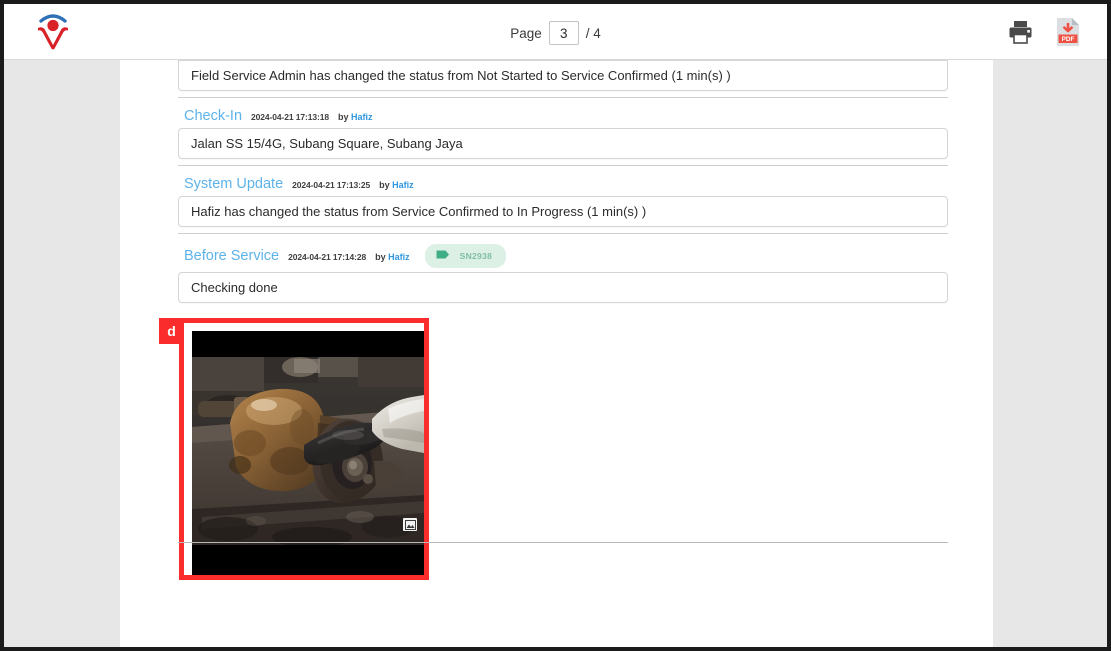 The width and height of the screenshot is (1111, 651). What do you see at coordinates (443, 256) in the screenshot?
I see `tag-icon` at bounding box center [443, 256].